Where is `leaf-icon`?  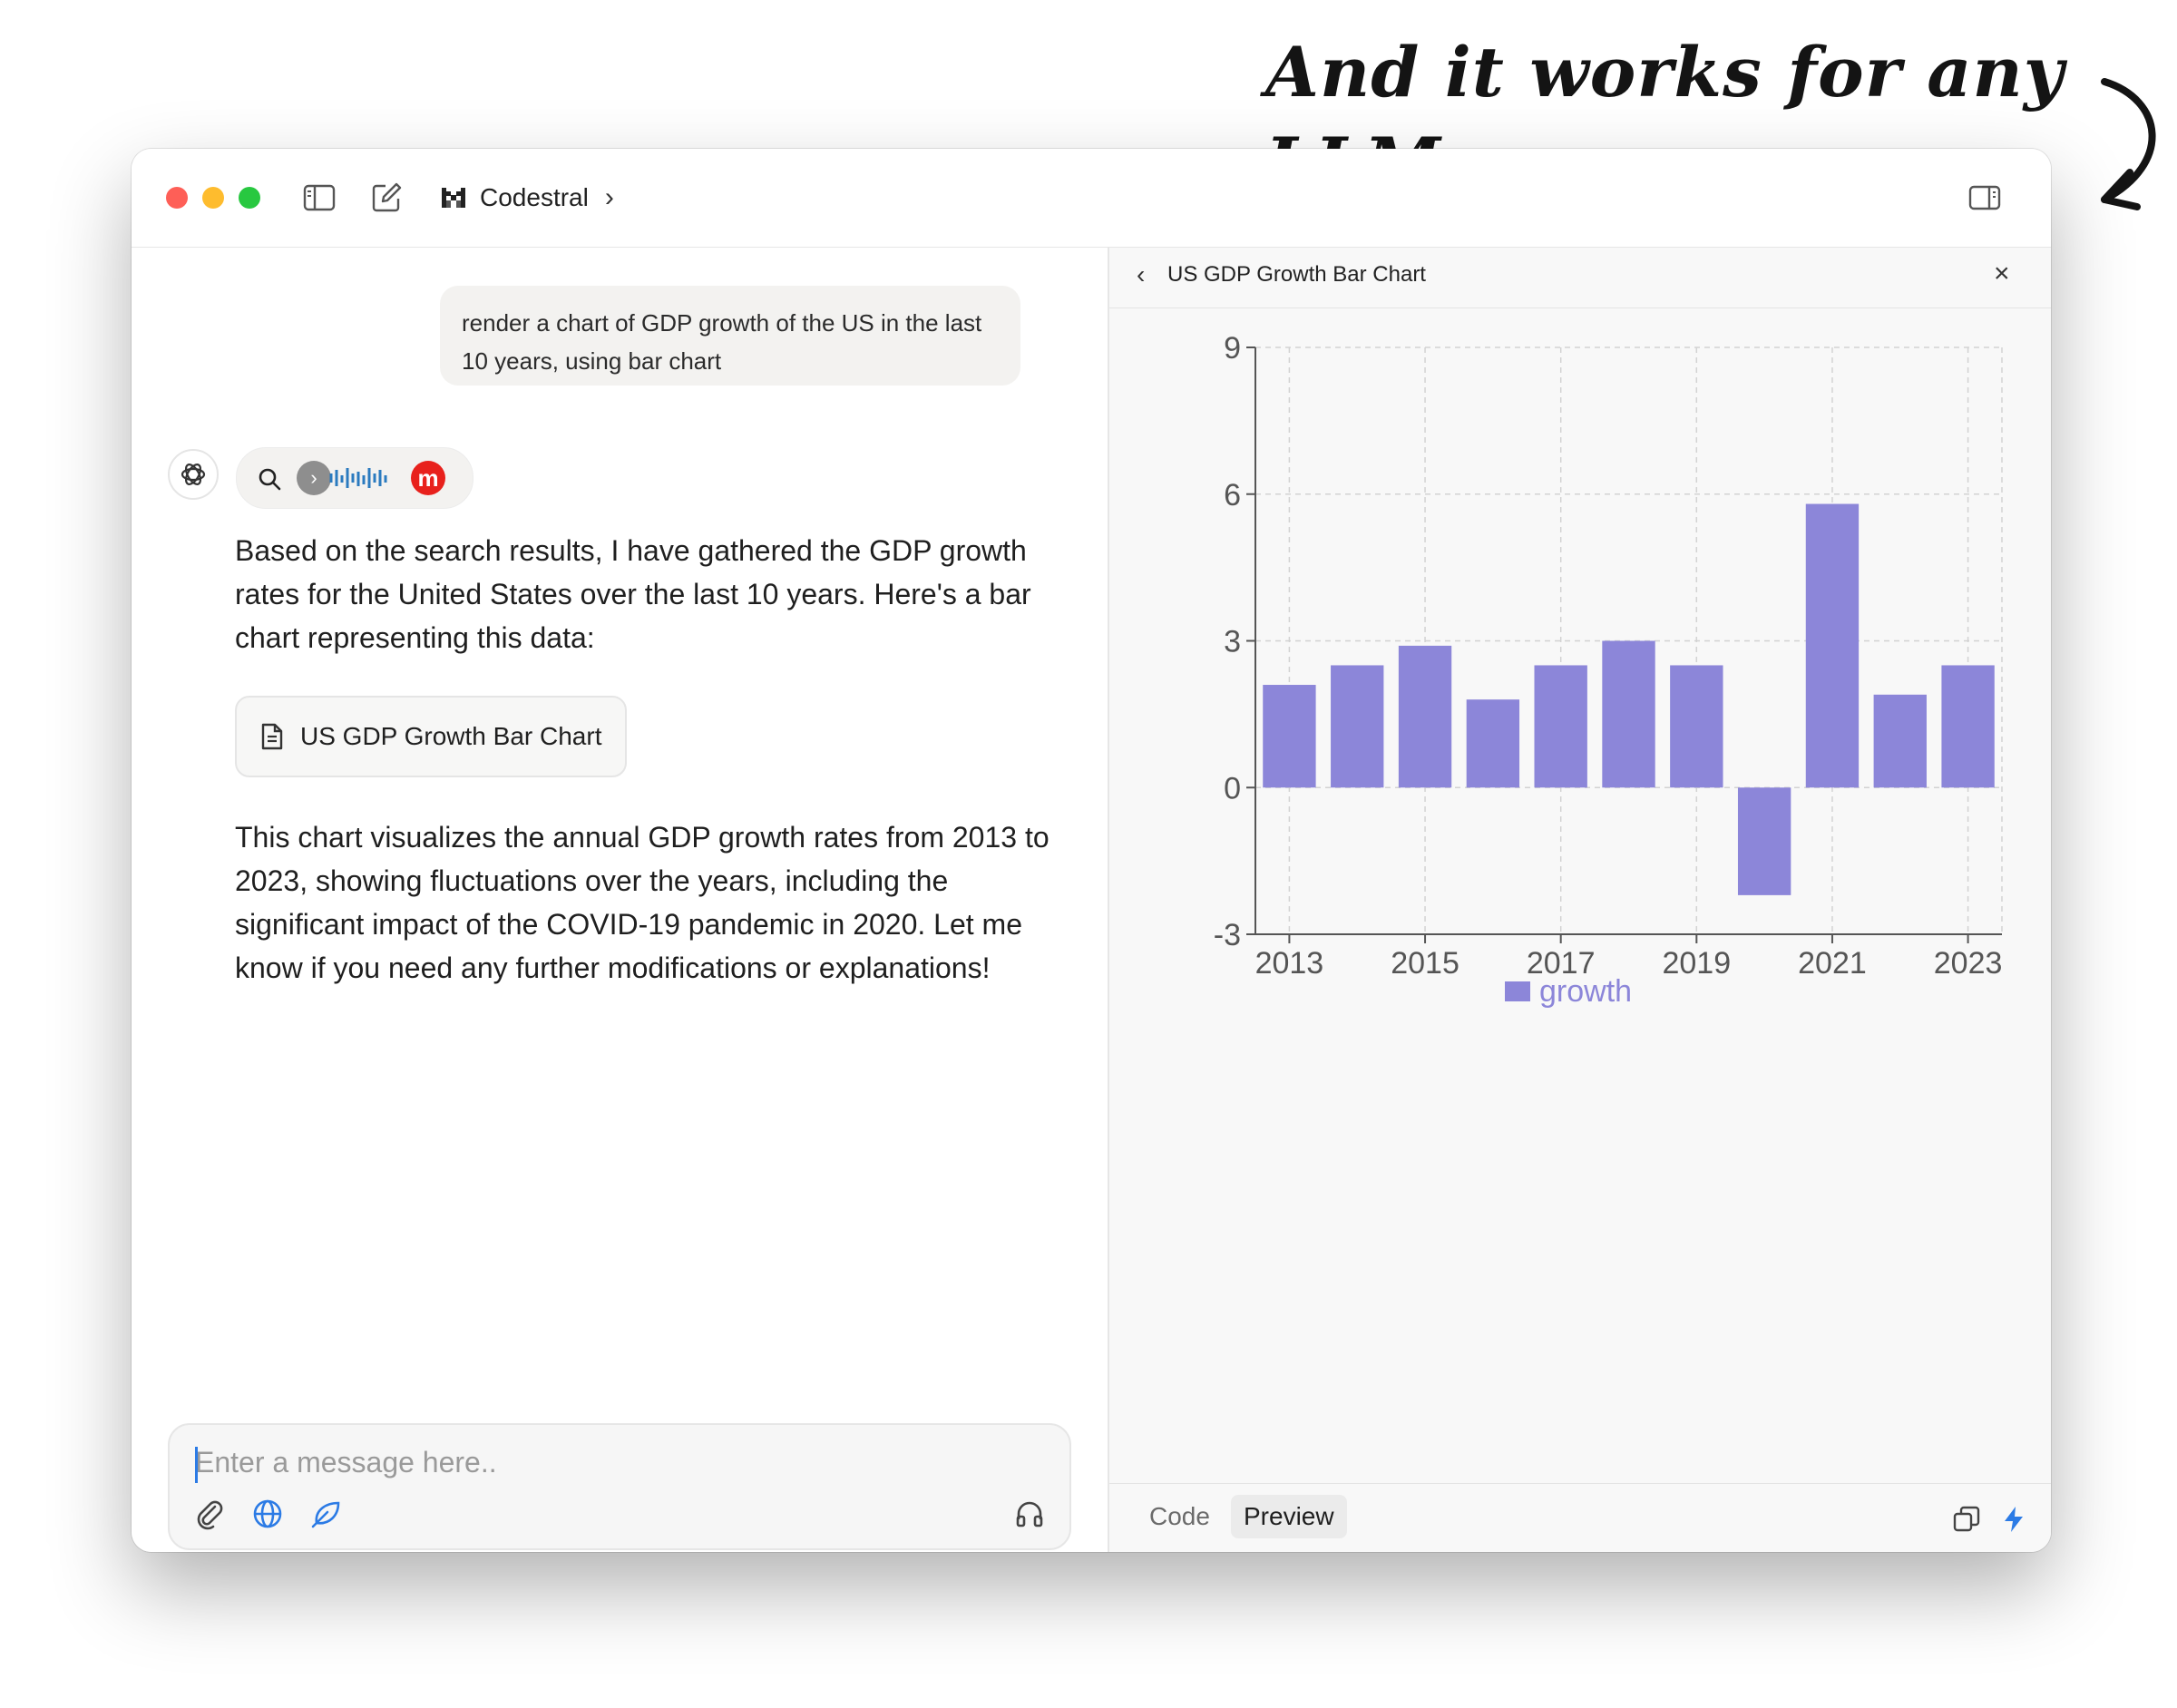 leaf-icon is located at coordinates (325, 1514).